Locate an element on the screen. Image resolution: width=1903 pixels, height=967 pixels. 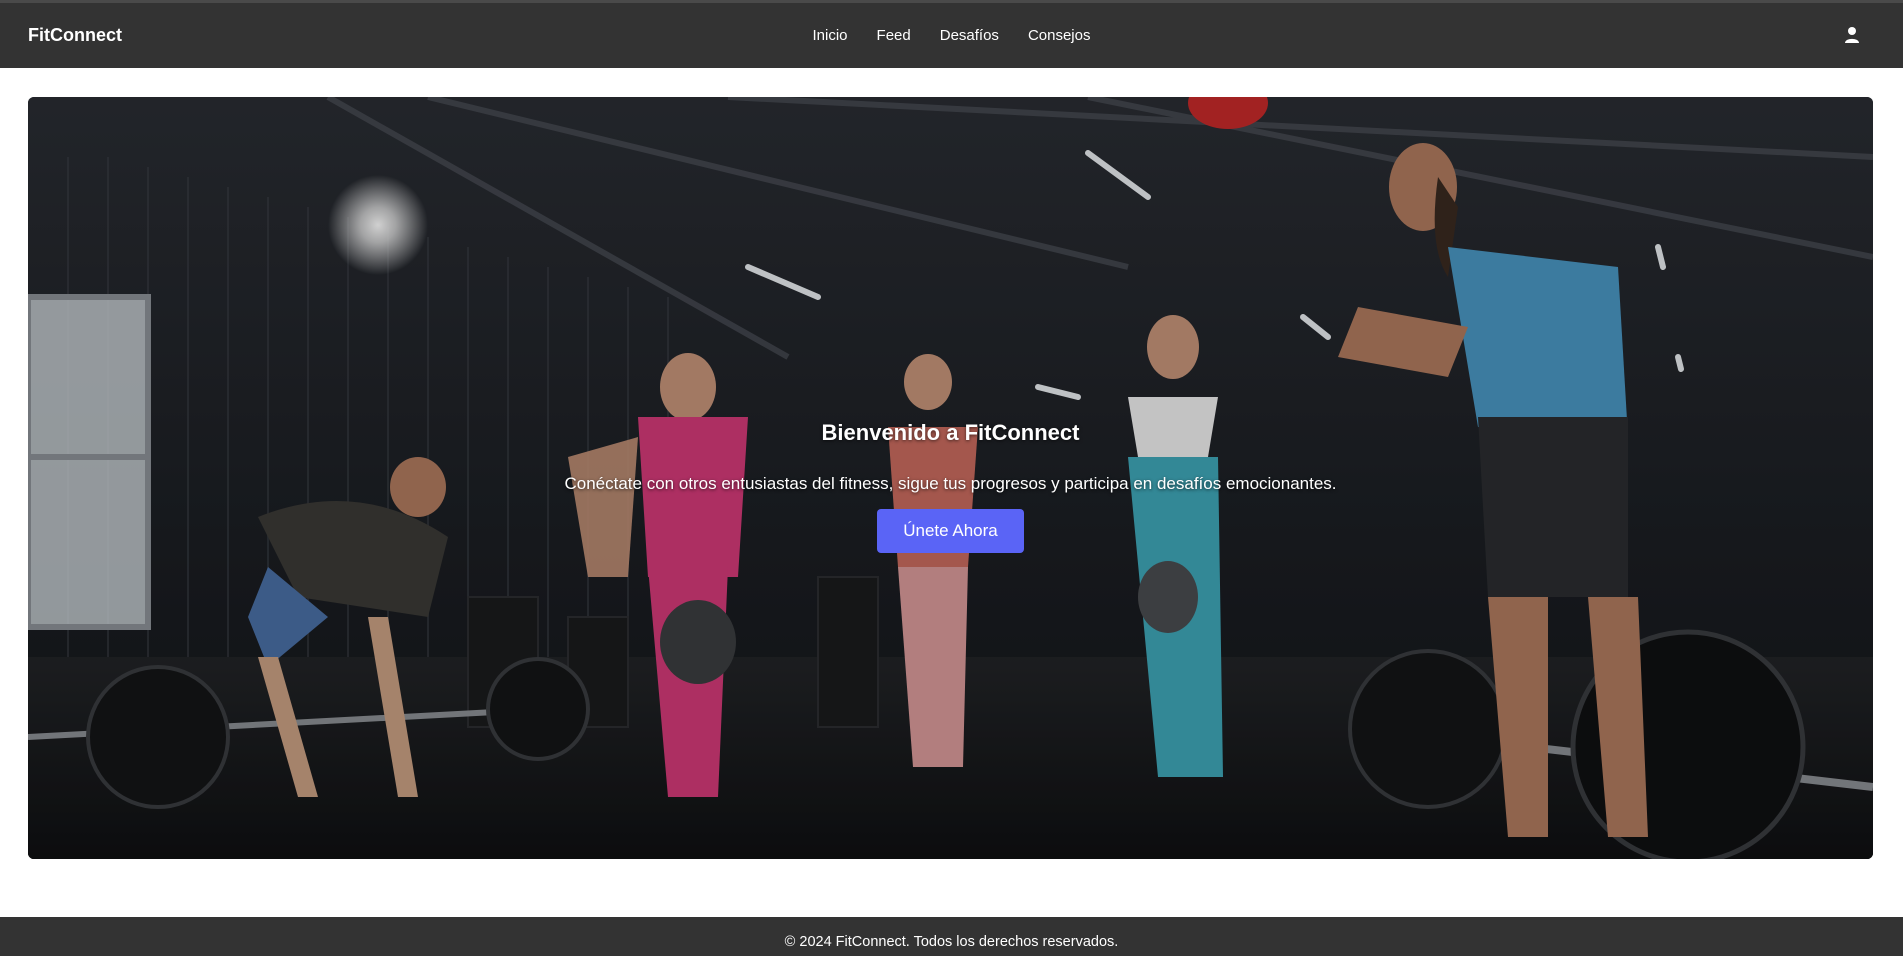
nav-link-consejos: Consejos is located at coordinates (1059, 35).